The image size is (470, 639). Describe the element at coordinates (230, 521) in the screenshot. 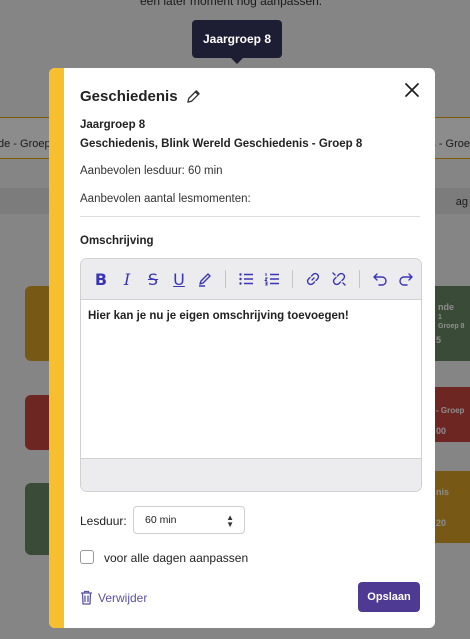

I see `sort-caret-icon: ▲ ▼` at that location.